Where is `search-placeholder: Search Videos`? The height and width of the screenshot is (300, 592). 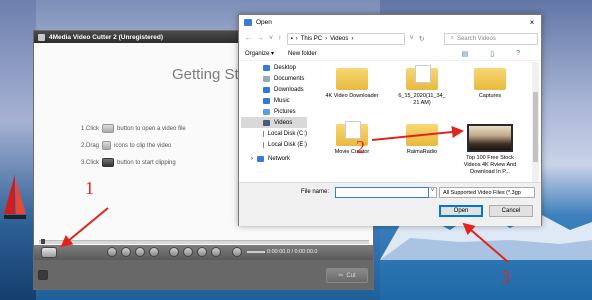
search-placeholder: Search Videos is located at coordinates (476, 38).